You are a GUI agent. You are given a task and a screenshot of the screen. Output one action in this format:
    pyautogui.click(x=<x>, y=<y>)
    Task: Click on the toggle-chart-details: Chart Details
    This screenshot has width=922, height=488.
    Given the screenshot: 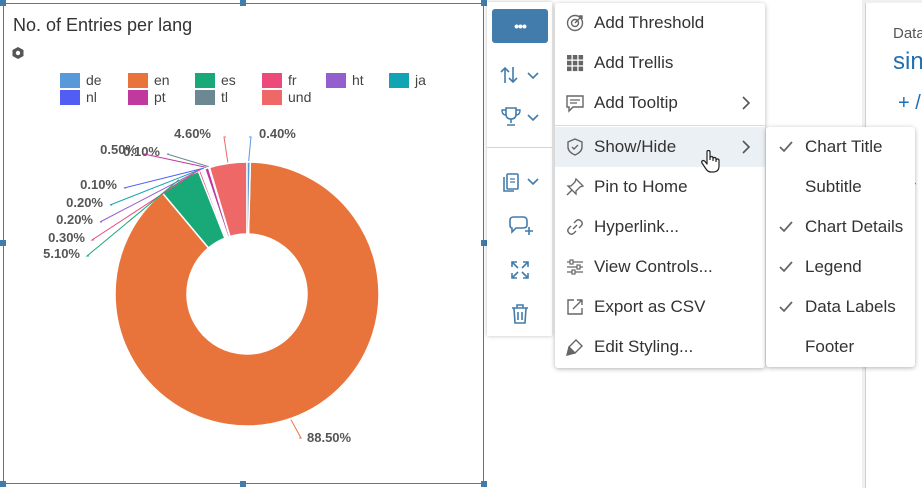 What is the action you would take?
    pyautogui.click(x=840, y=227)
    